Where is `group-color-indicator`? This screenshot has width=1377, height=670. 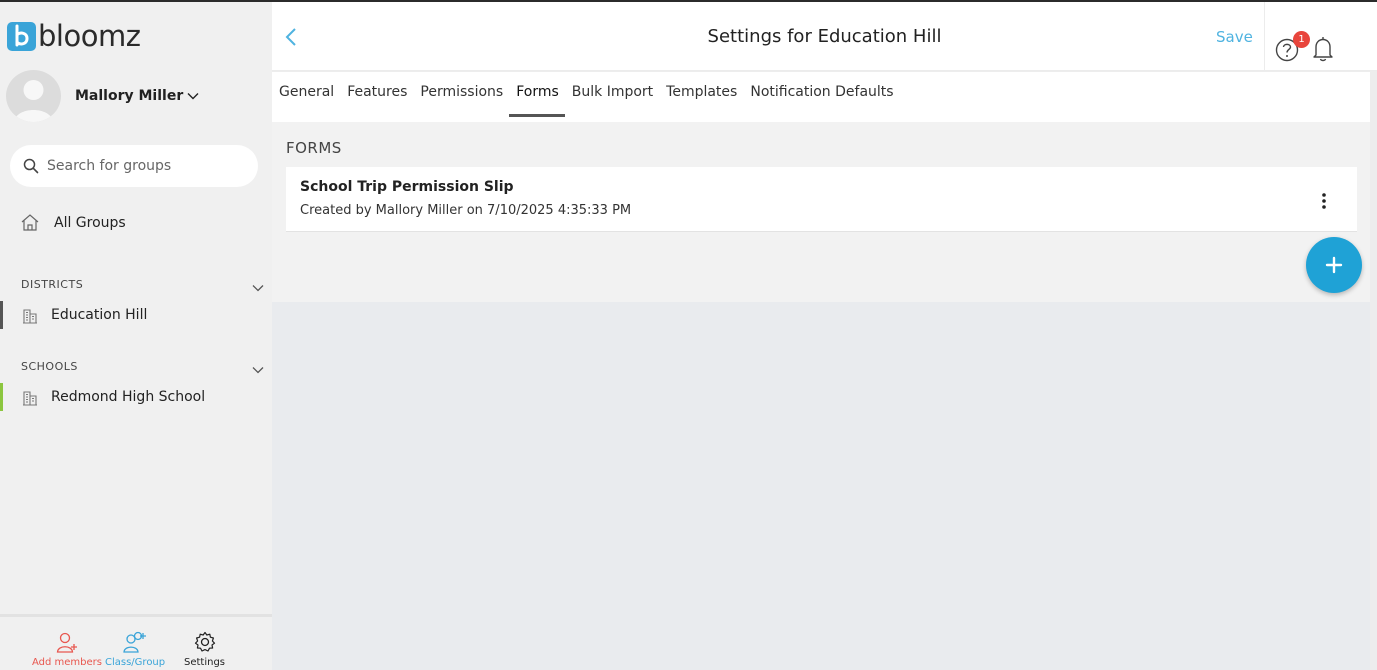 group-color-indicator is located at coordinates (1, 397).